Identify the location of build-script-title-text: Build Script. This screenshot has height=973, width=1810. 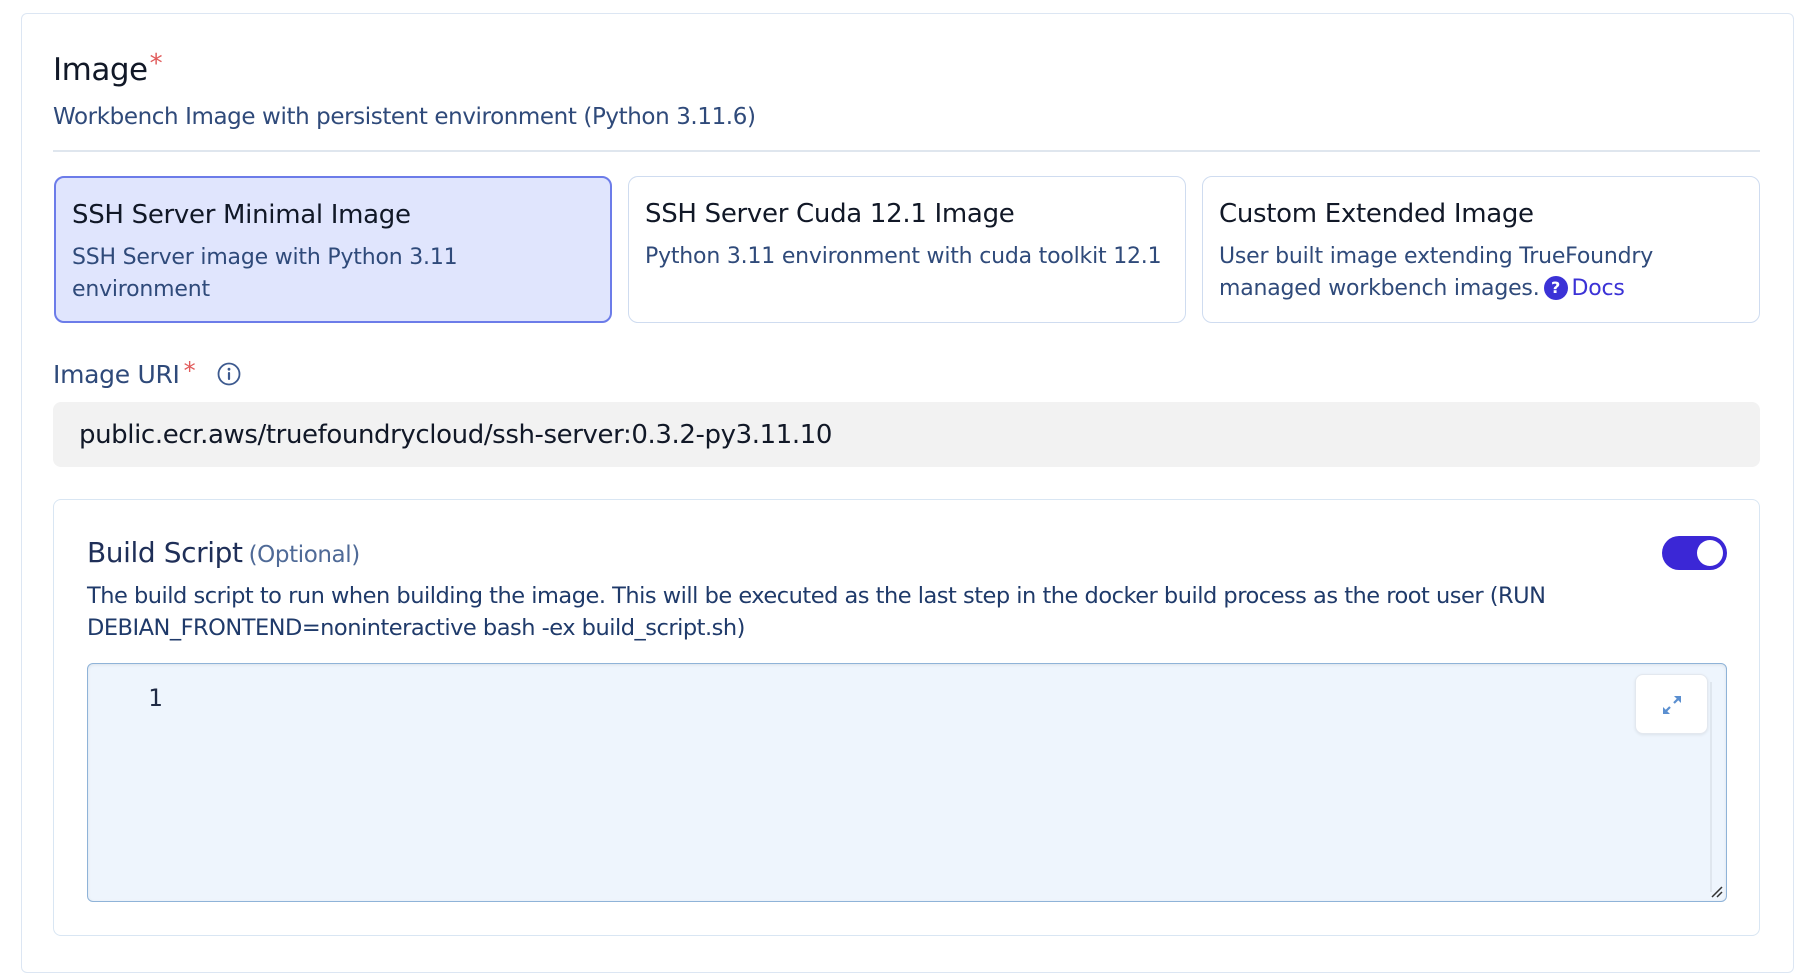
(165, 552).